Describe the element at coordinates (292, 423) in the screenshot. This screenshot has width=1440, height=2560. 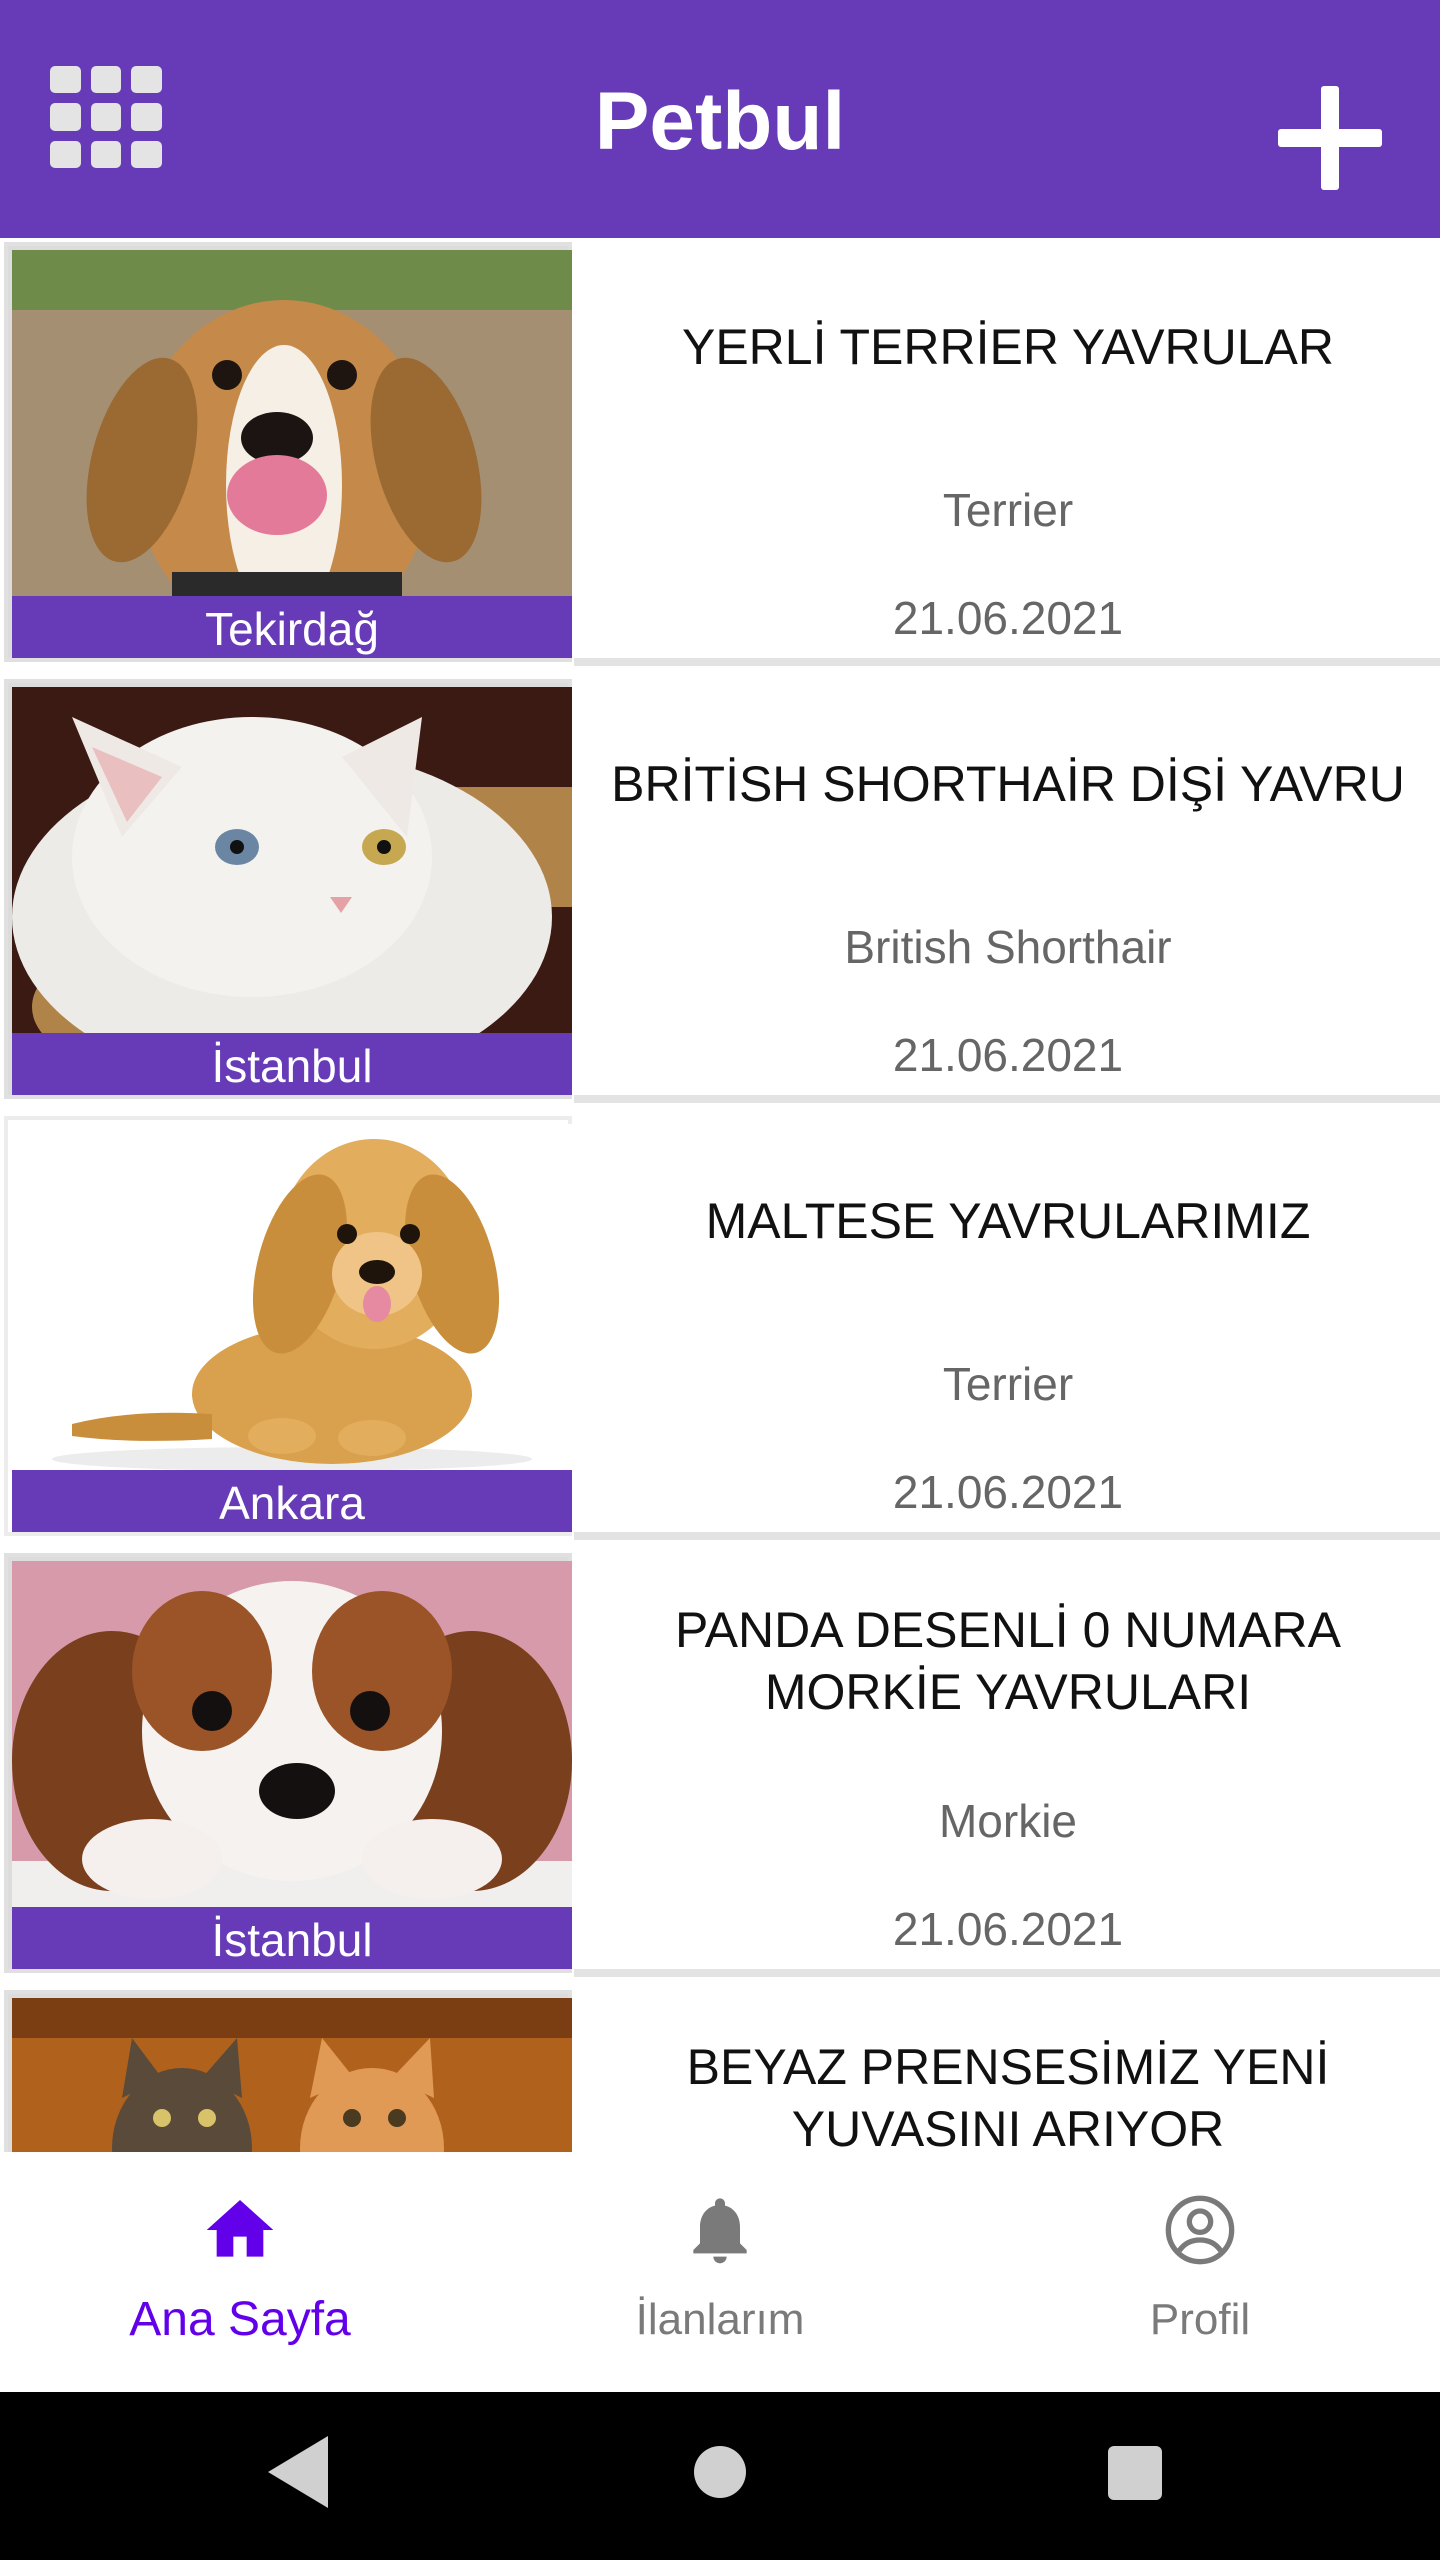
I see `beagle-photo` at that location.